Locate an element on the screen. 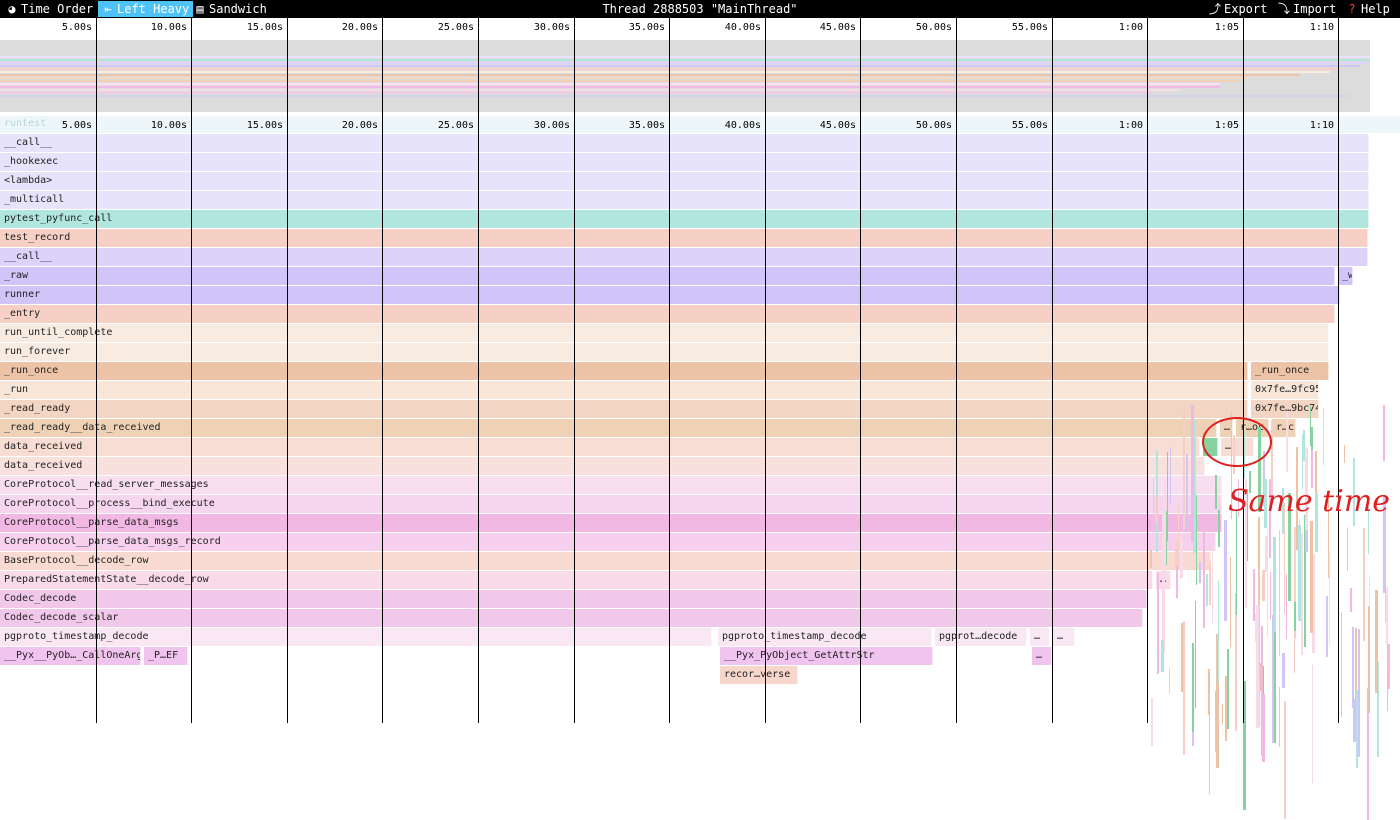 This screenshot has height=820, width=1400. flame-row: test_record is located at coordinates (685, 238).